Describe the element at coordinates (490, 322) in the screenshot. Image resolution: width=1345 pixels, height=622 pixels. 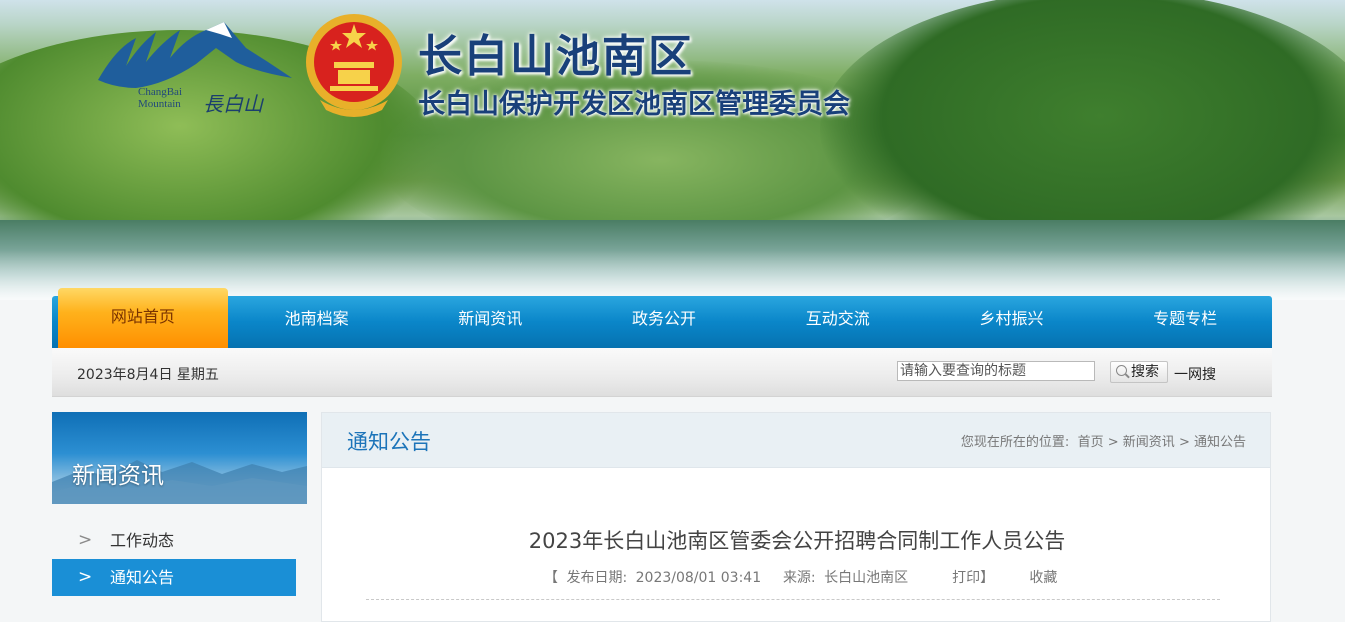
I see `nav-item-news: 新闻资讯` at that location.